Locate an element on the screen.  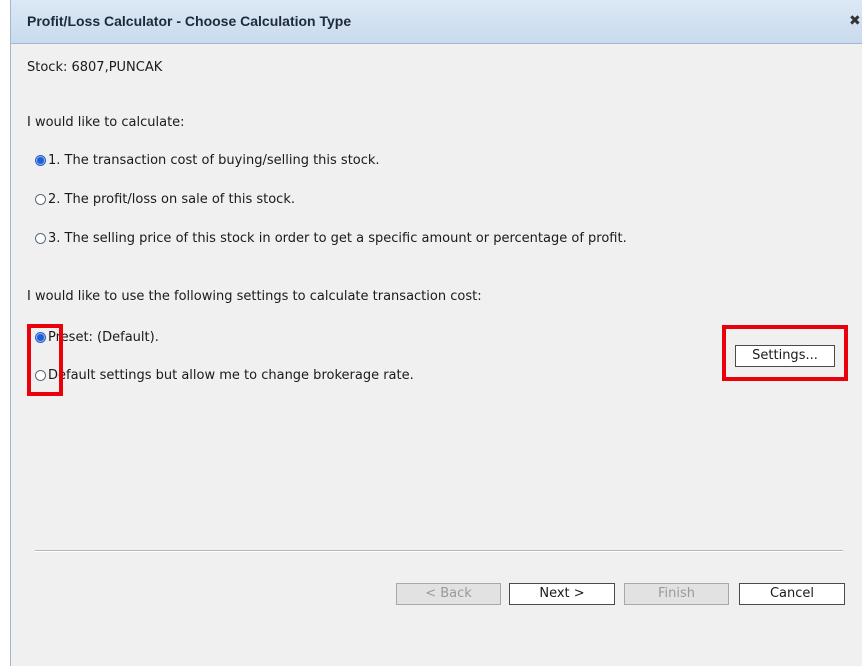
calc-option-2-radio is located at coordinates (40, 199).